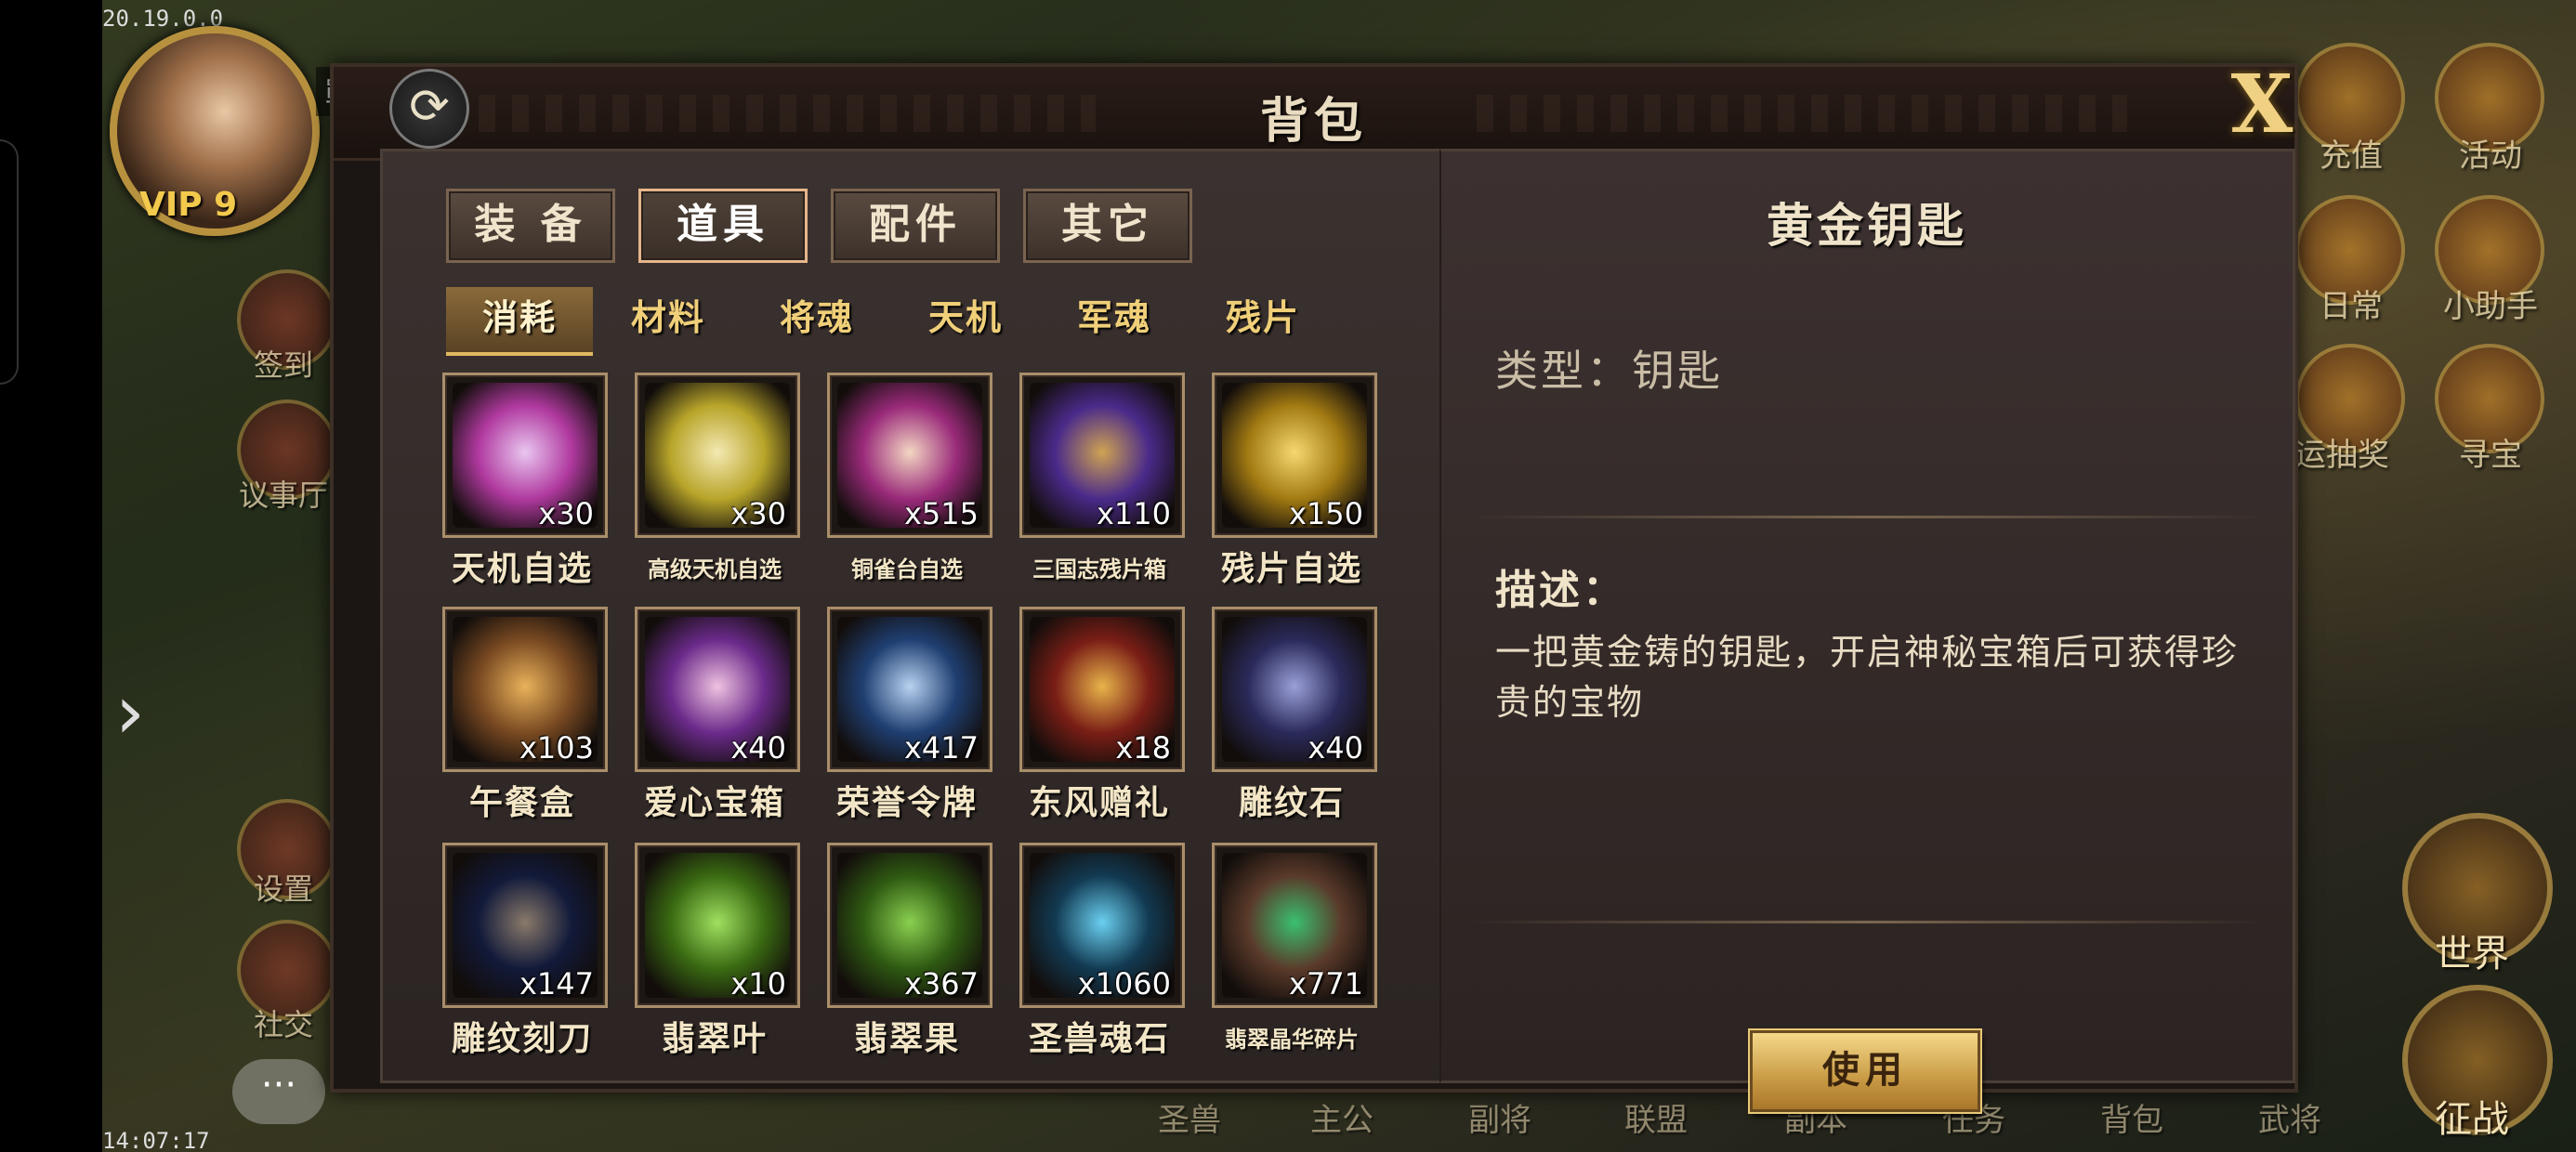  Describe the element at coordinates (915, 226) in the screenshot. I see `tab-accessories: 配件` at that location.